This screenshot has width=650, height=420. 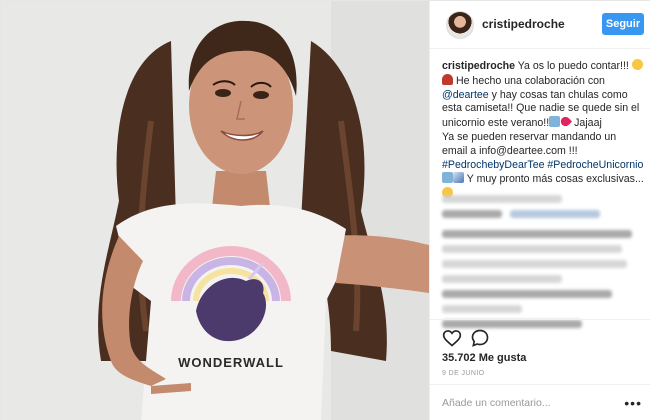 What do you see at coordinates (529, 80) in the screenshot?
I see `caption-text-2: He hecho una colaboración con` at bounding box center [529, 80].